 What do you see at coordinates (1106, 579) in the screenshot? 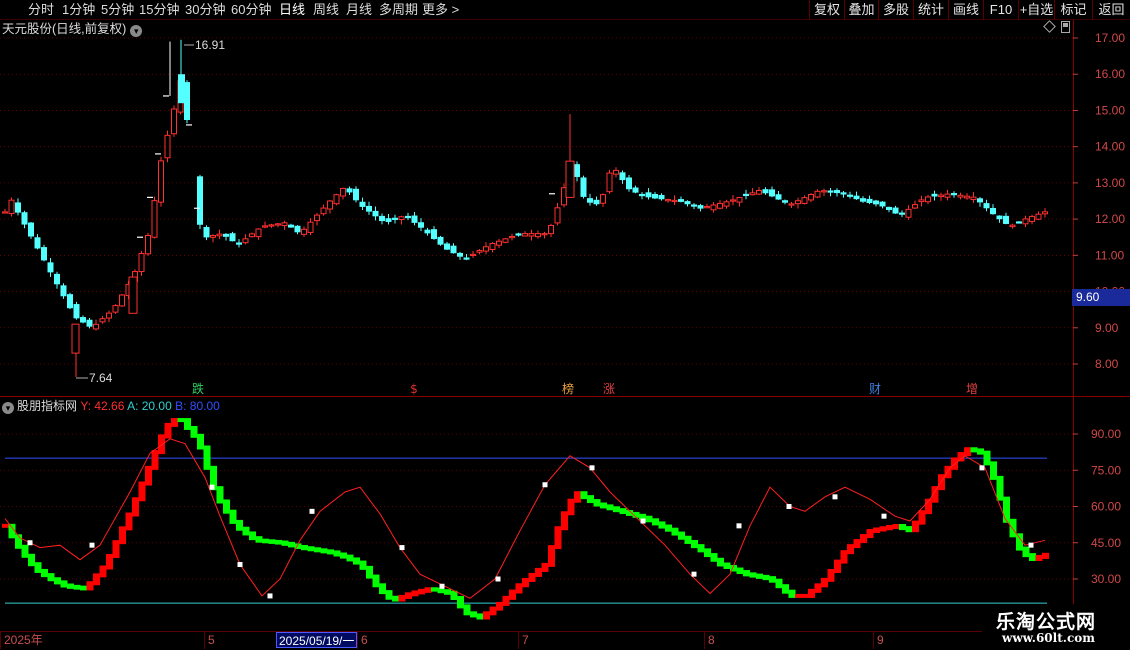
I see `indicator-tick-label: 30.00` at bounding box center [1106, 579].